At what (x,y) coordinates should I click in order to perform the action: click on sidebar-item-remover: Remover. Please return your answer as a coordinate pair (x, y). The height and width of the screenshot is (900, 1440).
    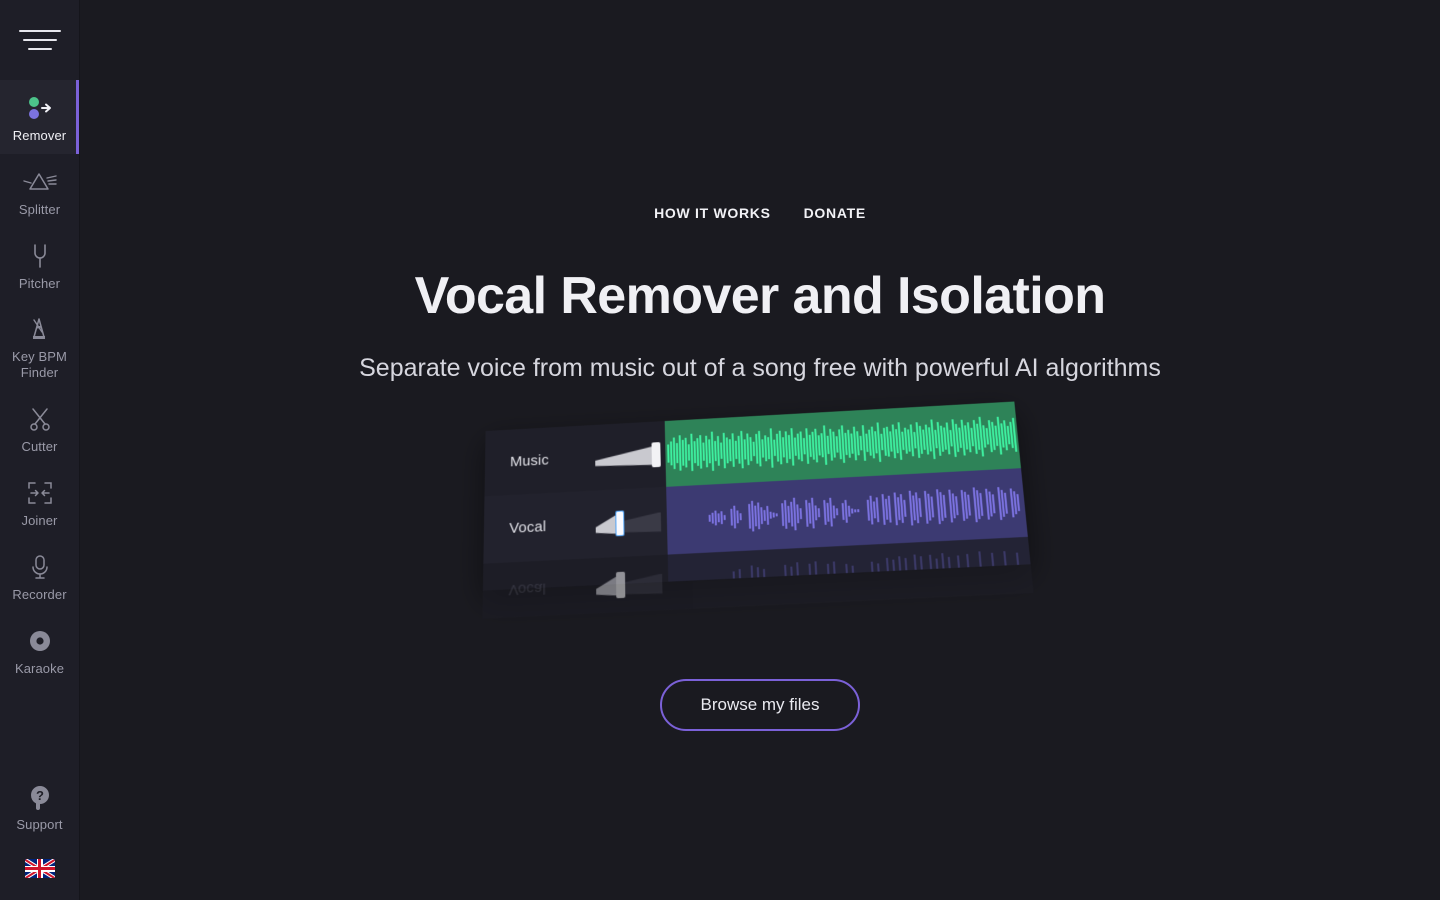
    Looking at the image, I should click on (39, 117).